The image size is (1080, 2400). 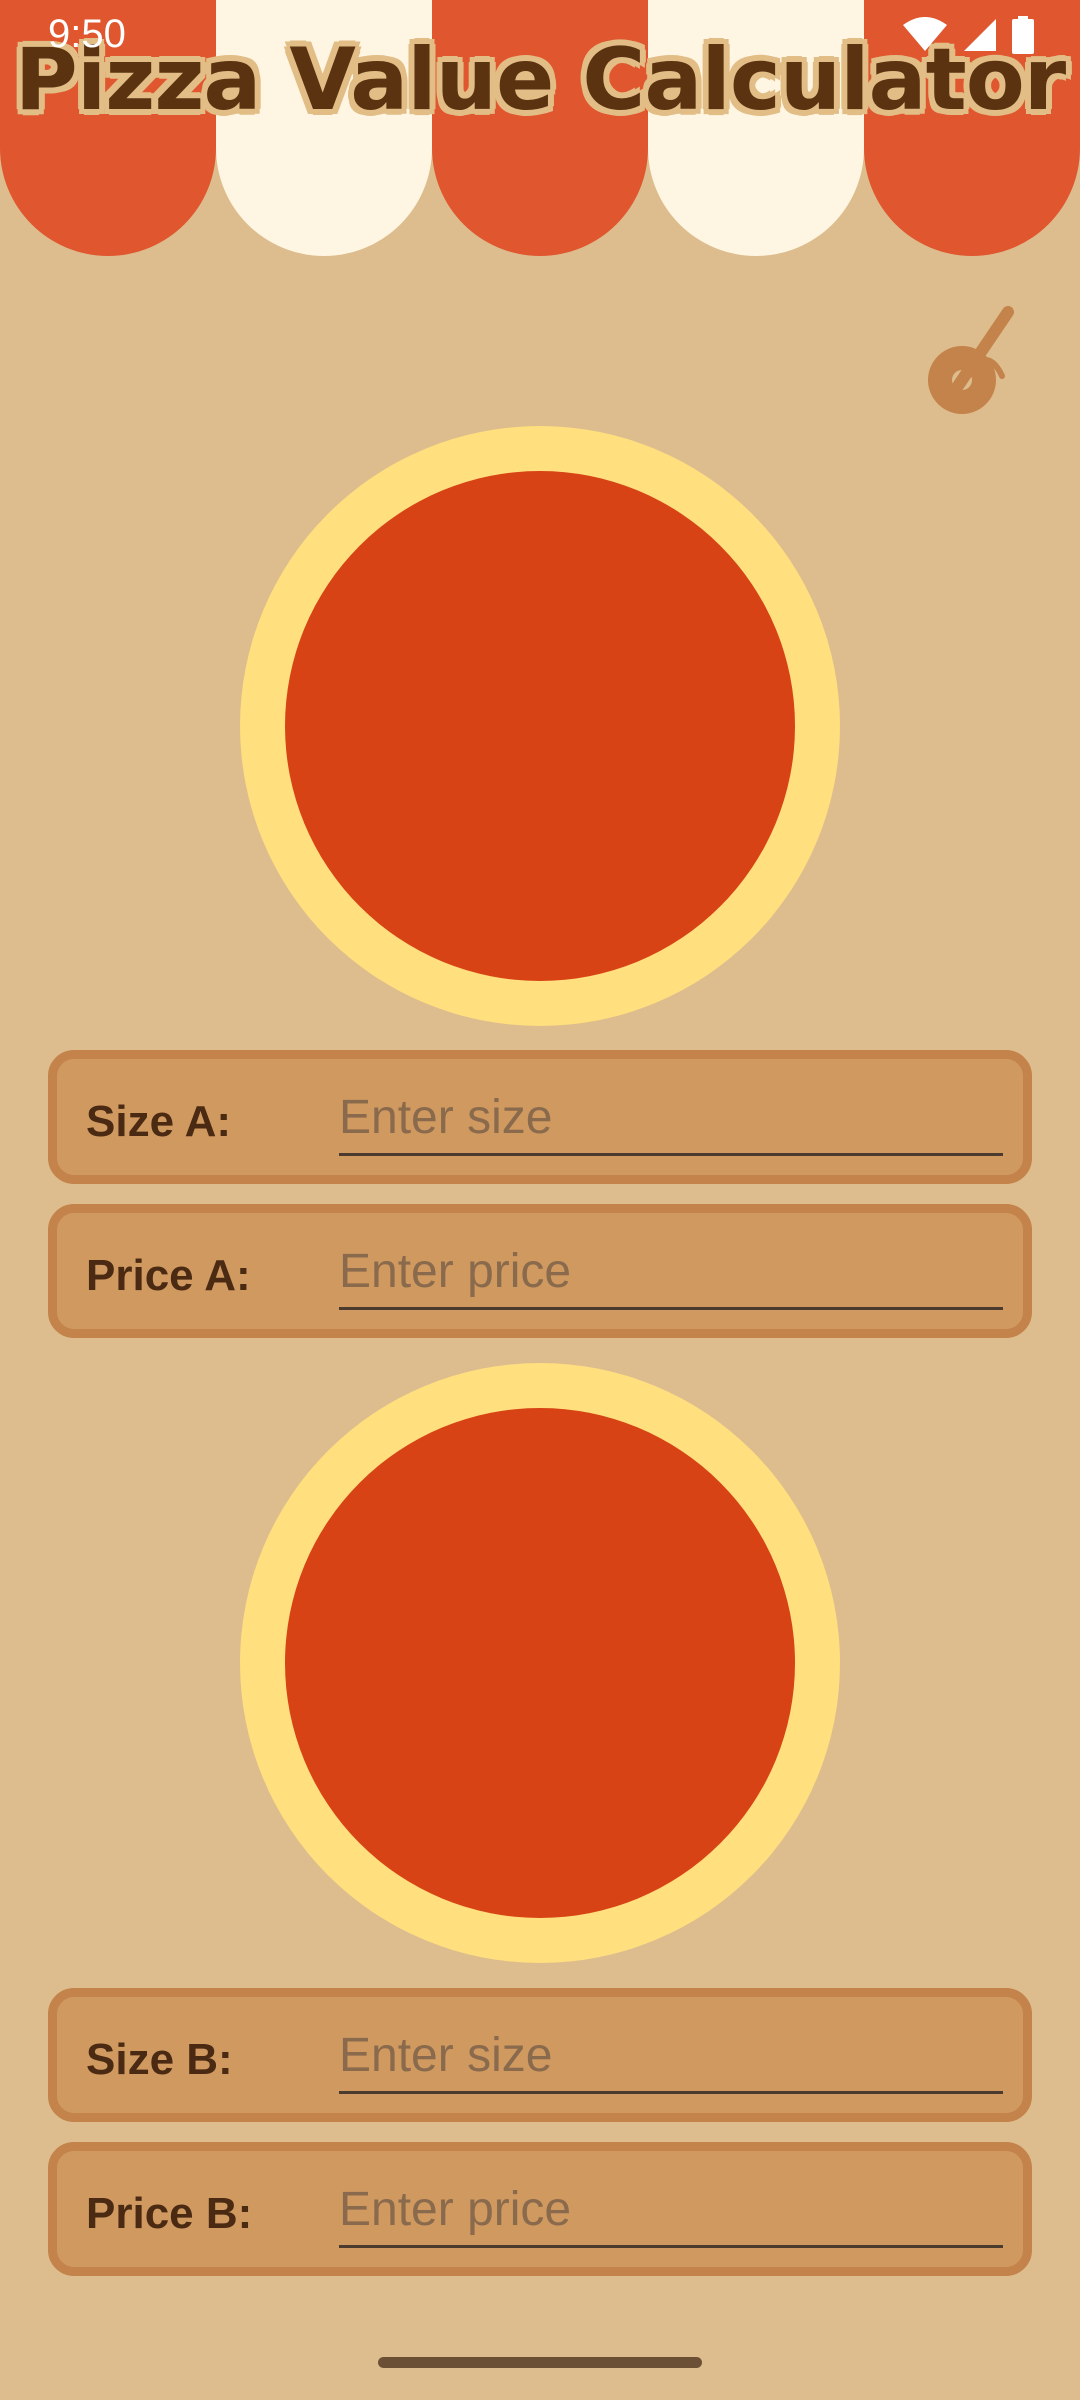 What do you see at coordinates (540, 2362) in the screenshot?
I see `home-indicator` at bounding box center [540, 2362].